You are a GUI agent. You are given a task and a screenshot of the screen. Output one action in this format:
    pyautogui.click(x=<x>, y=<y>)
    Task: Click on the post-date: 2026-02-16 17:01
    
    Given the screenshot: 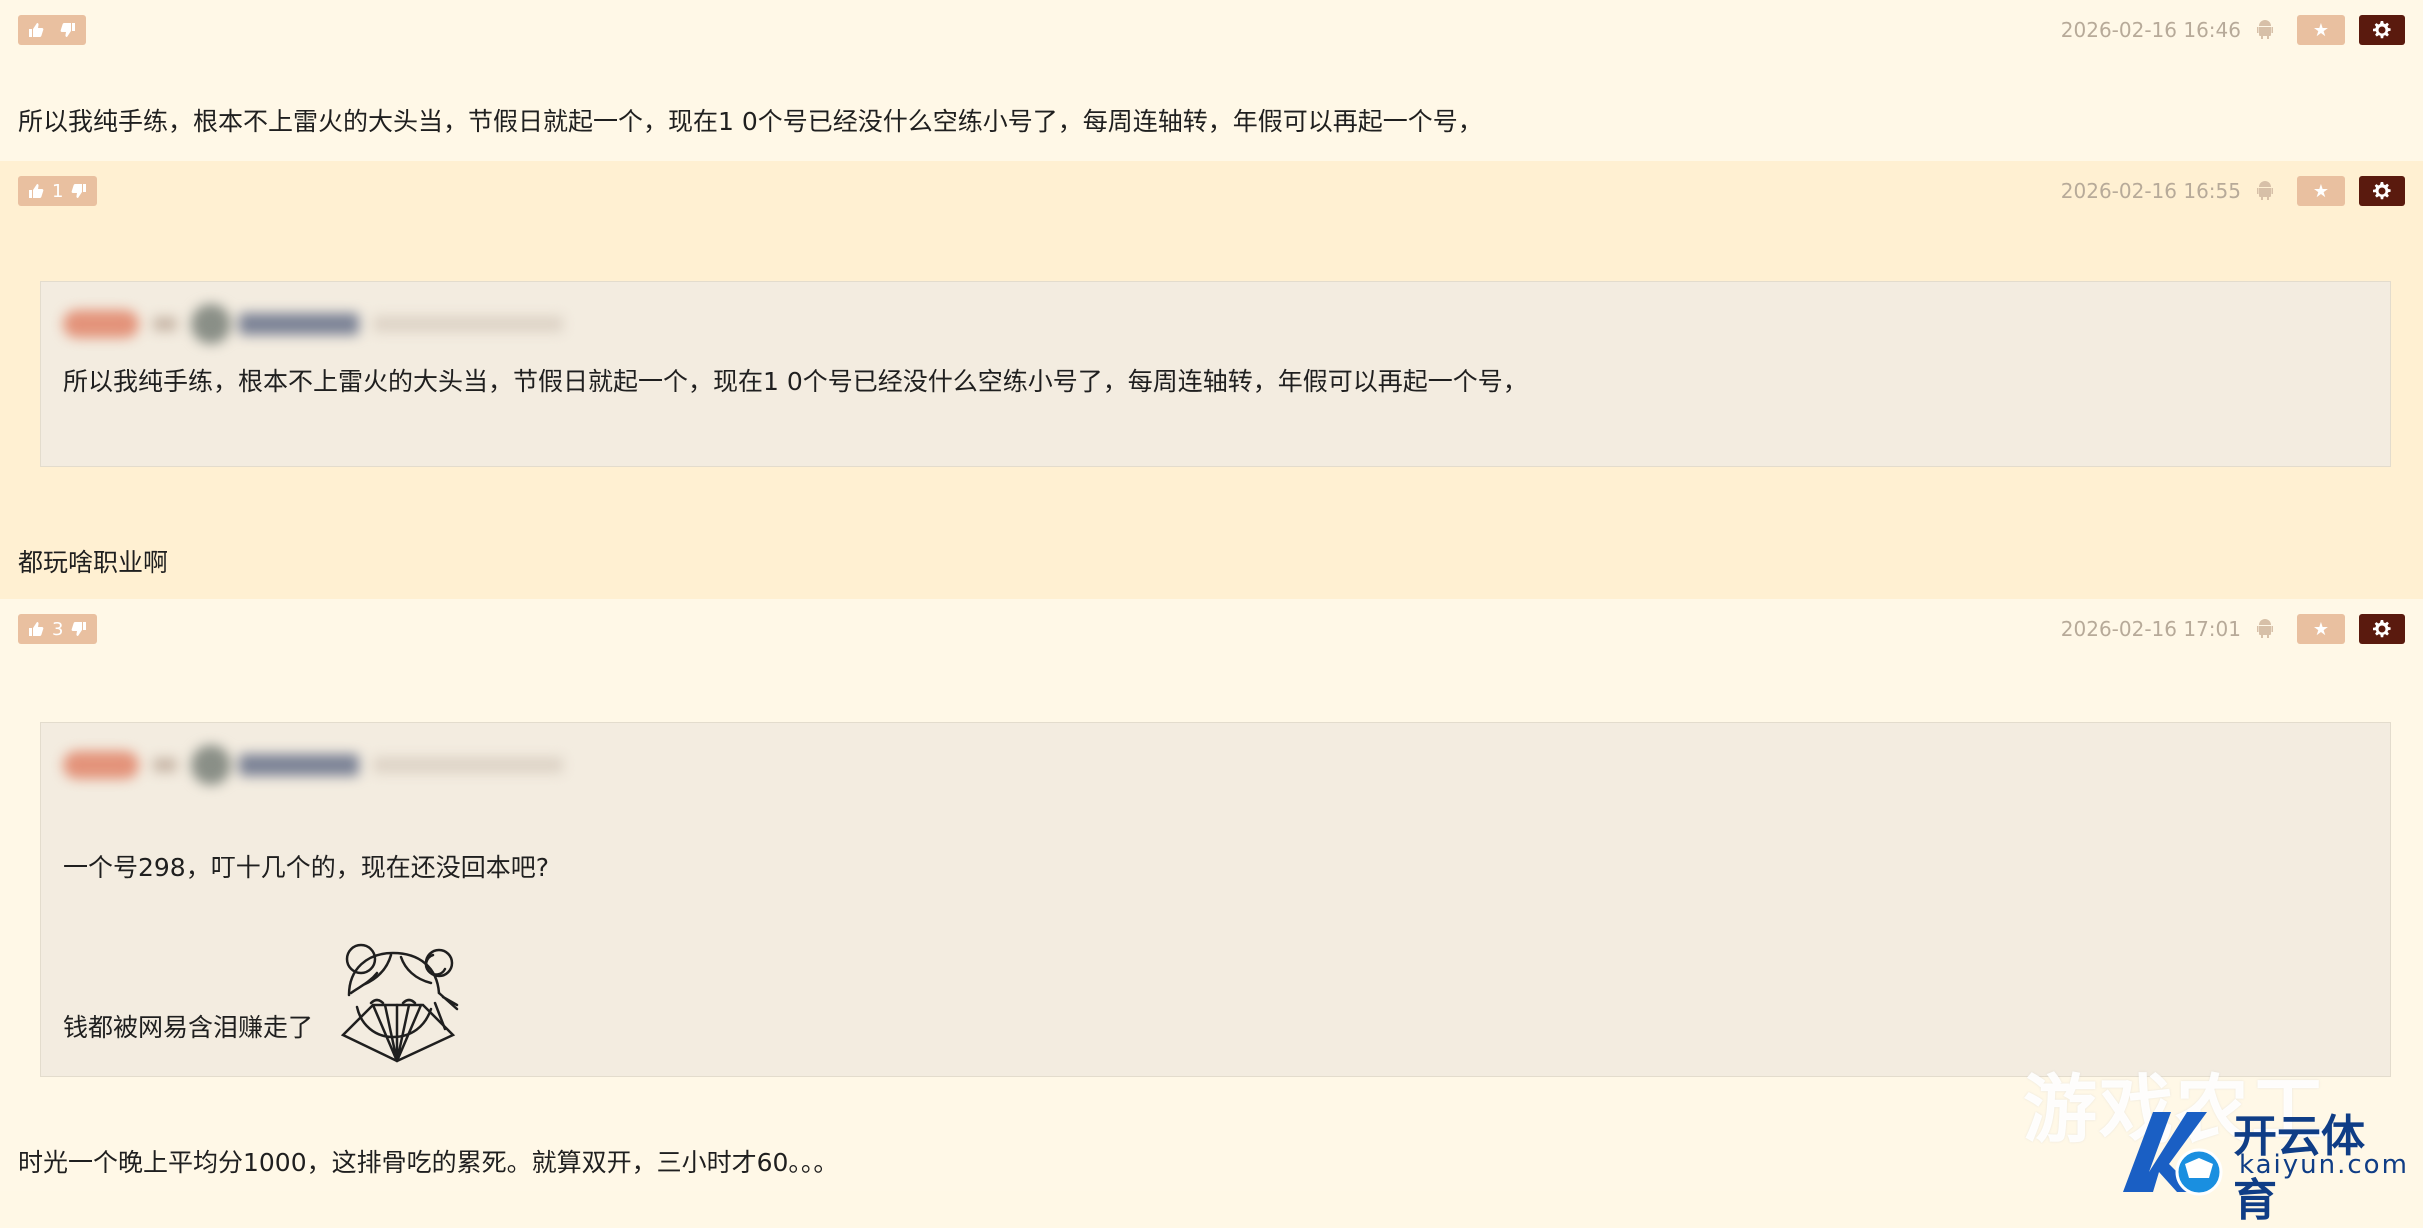 What is the action you would take?
    pyautogui.click(x=2150, y=629)
    